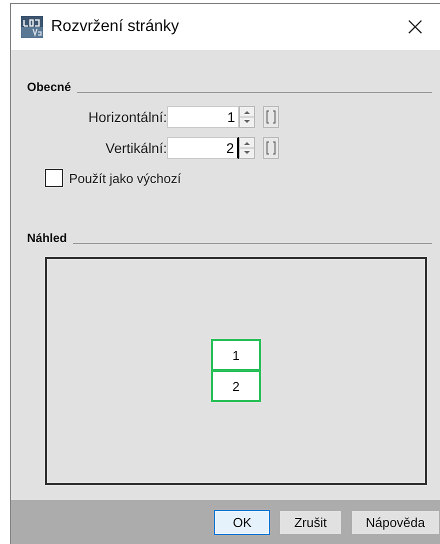 This screenshot has width=440, height=544. What do you see at coordinates (135, 148) in the screenshot?
I see `field-label: Vertikální:` at bounding box center [135, 148].